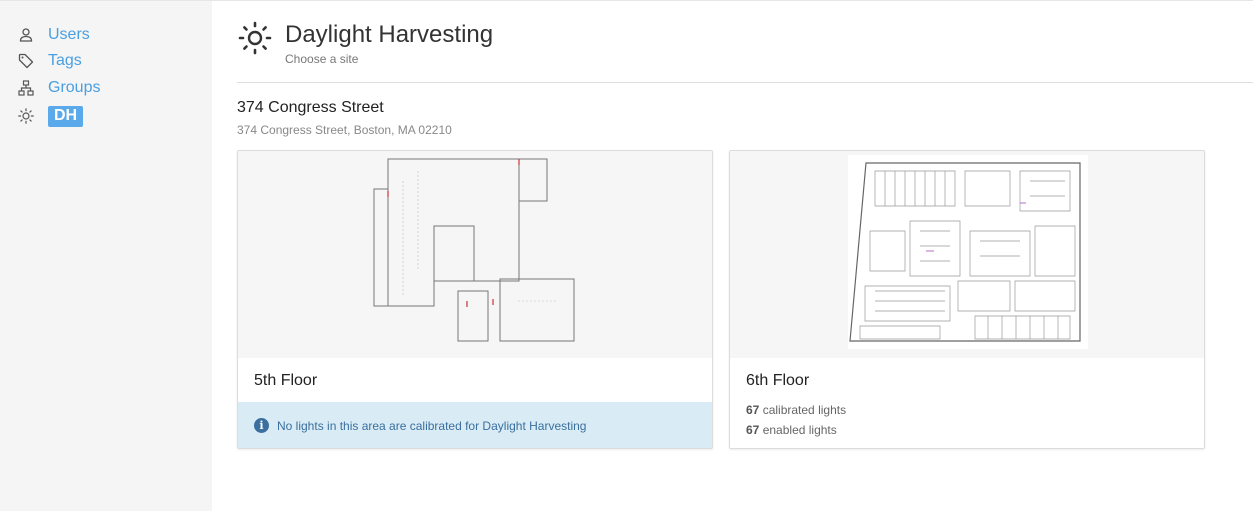  What do you see at coordinates (322, 59) in the screenshot?
I see `page-subtitle: Choose a site` at bounding box center [322, 59].